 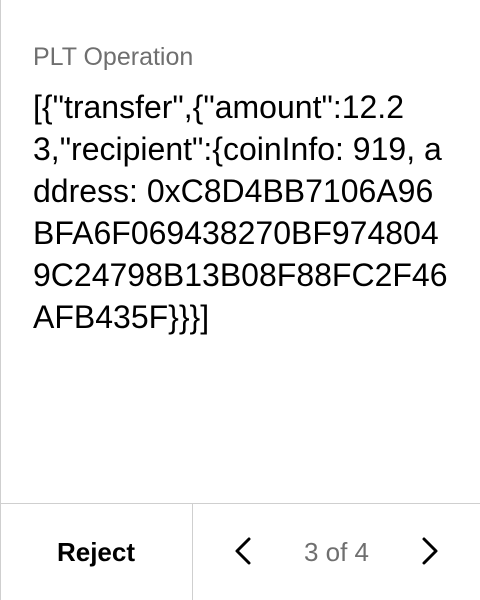 What do you see at coordinates (96, 552) in the screenshot?
I see `reject-button: Reject` at bounding box center [96, 552].